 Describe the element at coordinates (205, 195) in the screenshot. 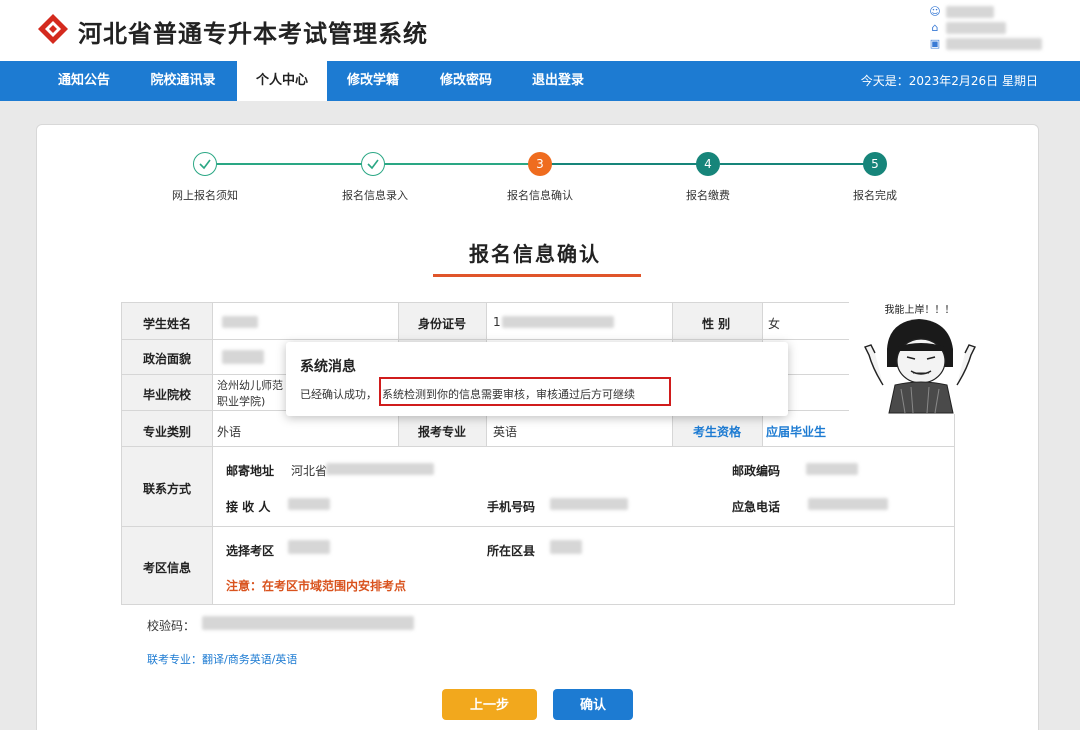

I see `step-label: 网上报名须知` at that location.